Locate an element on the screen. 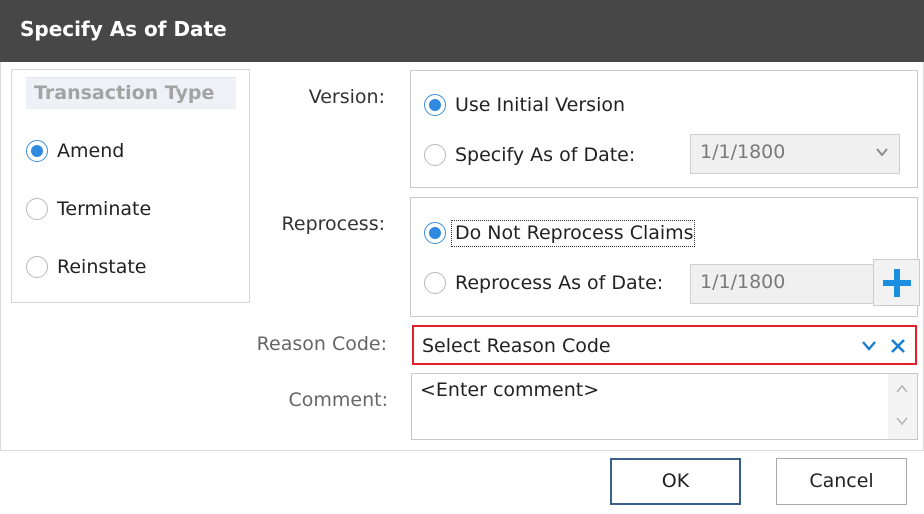  radio-use-initial-version: Use Initial Version is located at coordinates (524, 105).